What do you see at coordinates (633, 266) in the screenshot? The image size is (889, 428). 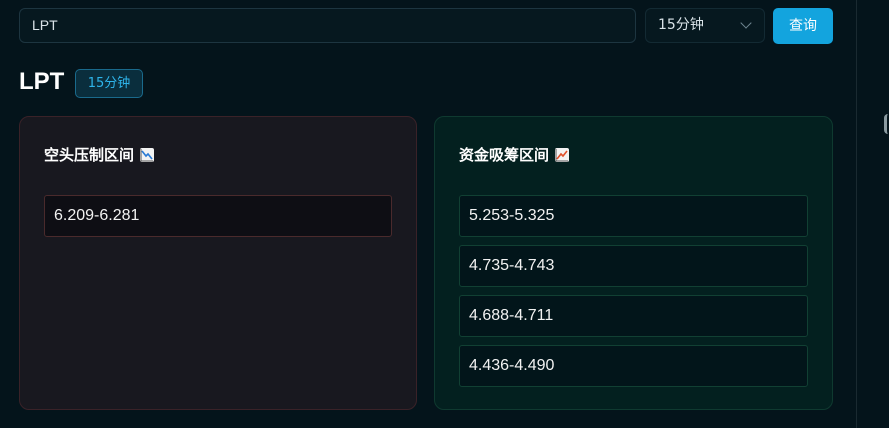 I see `long-zone-item: 4.735-4.743` at bounding box center [633, 266].